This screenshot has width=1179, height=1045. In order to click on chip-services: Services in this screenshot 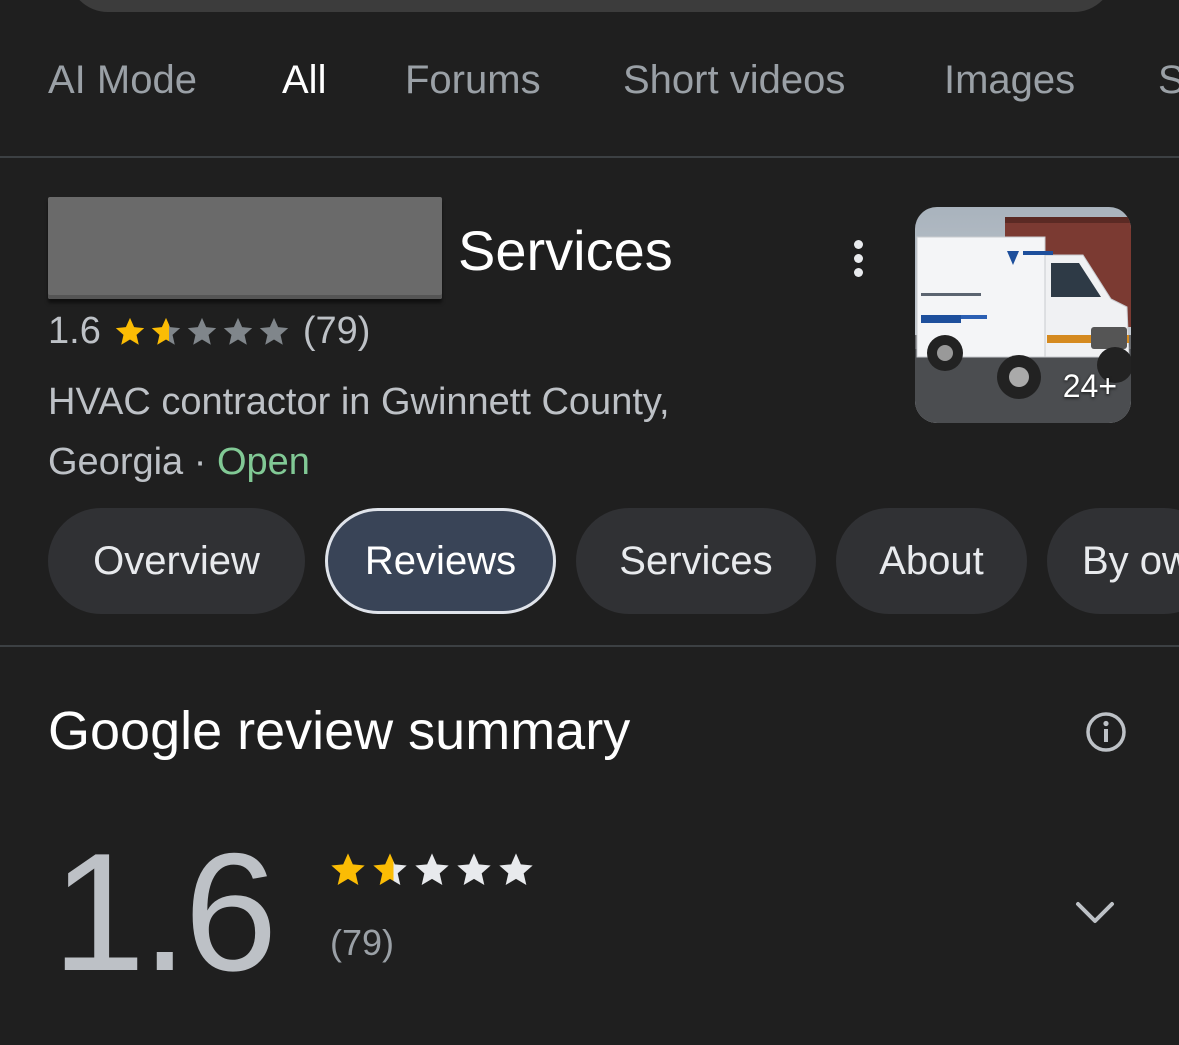, I will do `click(696, 561)`.